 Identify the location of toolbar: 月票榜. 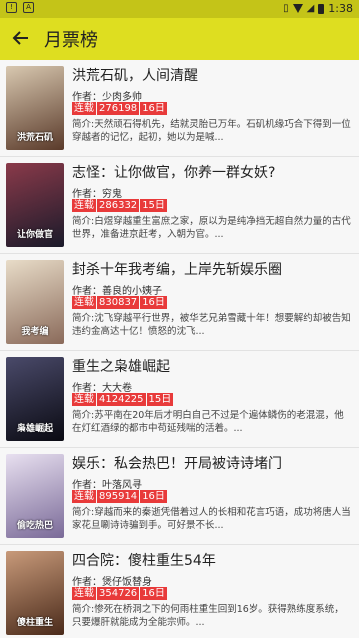
(179, 39).